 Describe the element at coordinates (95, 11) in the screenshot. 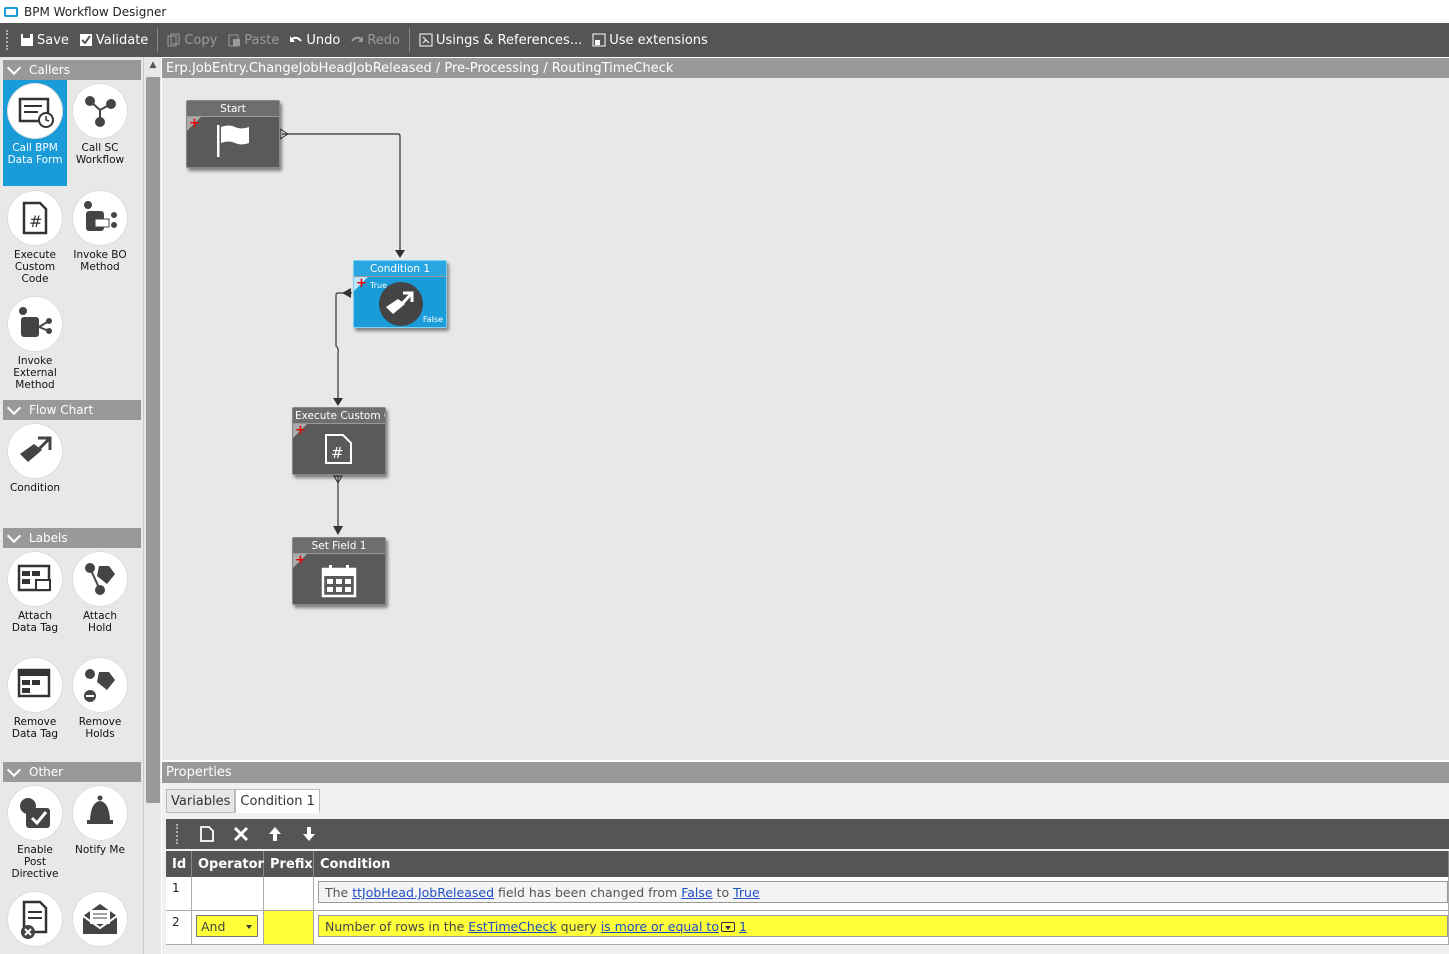

I see `window-title: BPM Workflow Designer` at that location.